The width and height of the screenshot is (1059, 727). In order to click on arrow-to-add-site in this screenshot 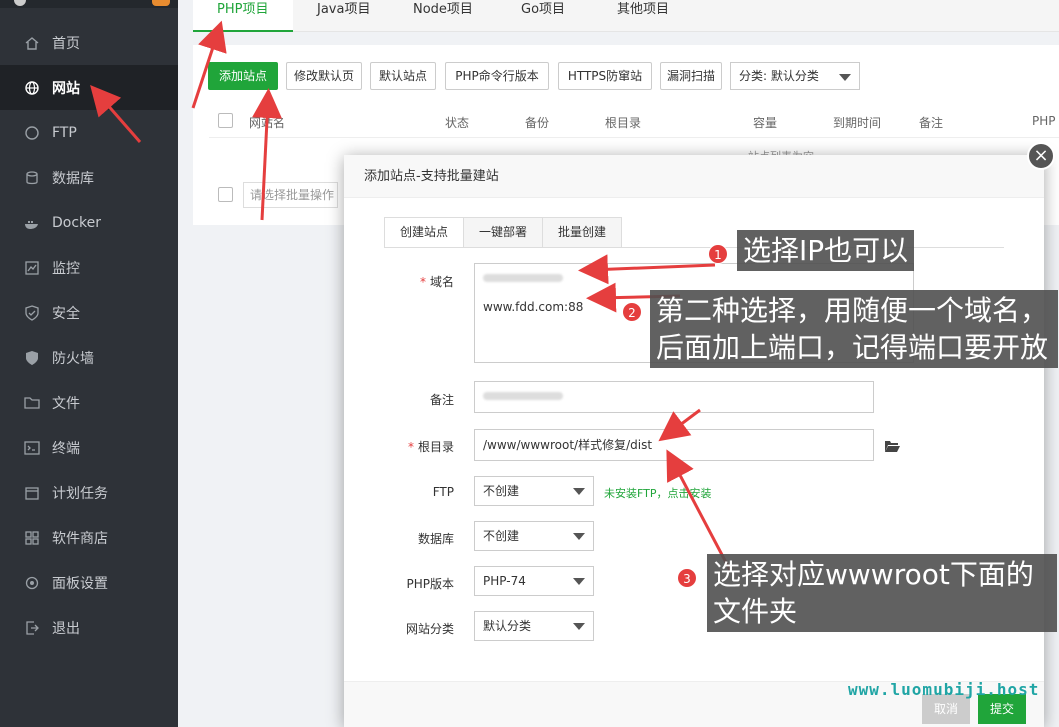, I will do `click(267, 154)`.